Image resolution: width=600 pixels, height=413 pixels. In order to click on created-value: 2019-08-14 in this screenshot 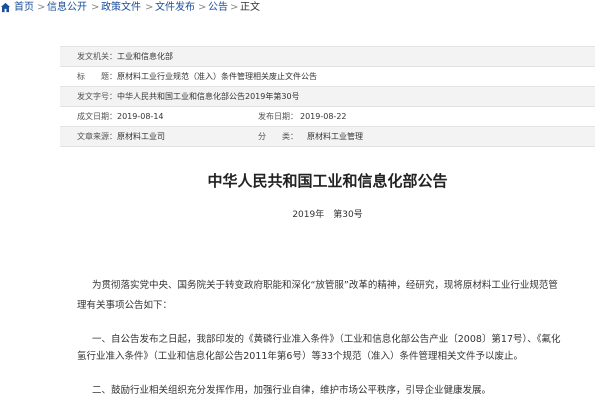, I will do `click(140, 116)`.